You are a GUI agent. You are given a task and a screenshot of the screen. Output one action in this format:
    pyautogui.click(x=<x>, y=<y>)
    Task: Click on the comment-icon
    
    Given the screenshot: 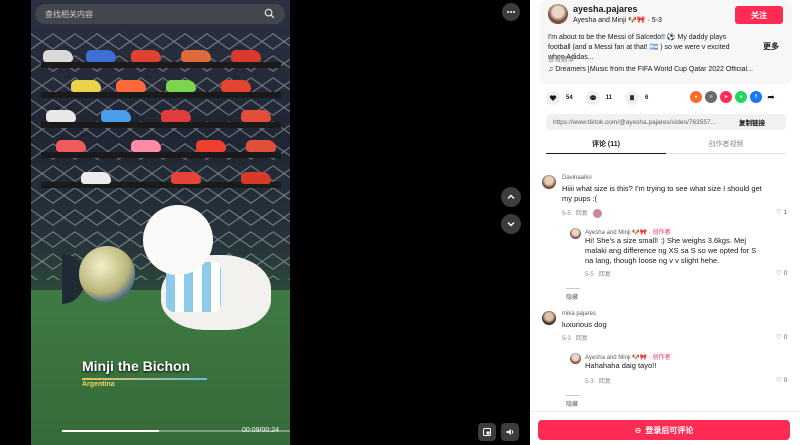 What is the action you would take?
    pyautogui.click(x=592, y=98)
    